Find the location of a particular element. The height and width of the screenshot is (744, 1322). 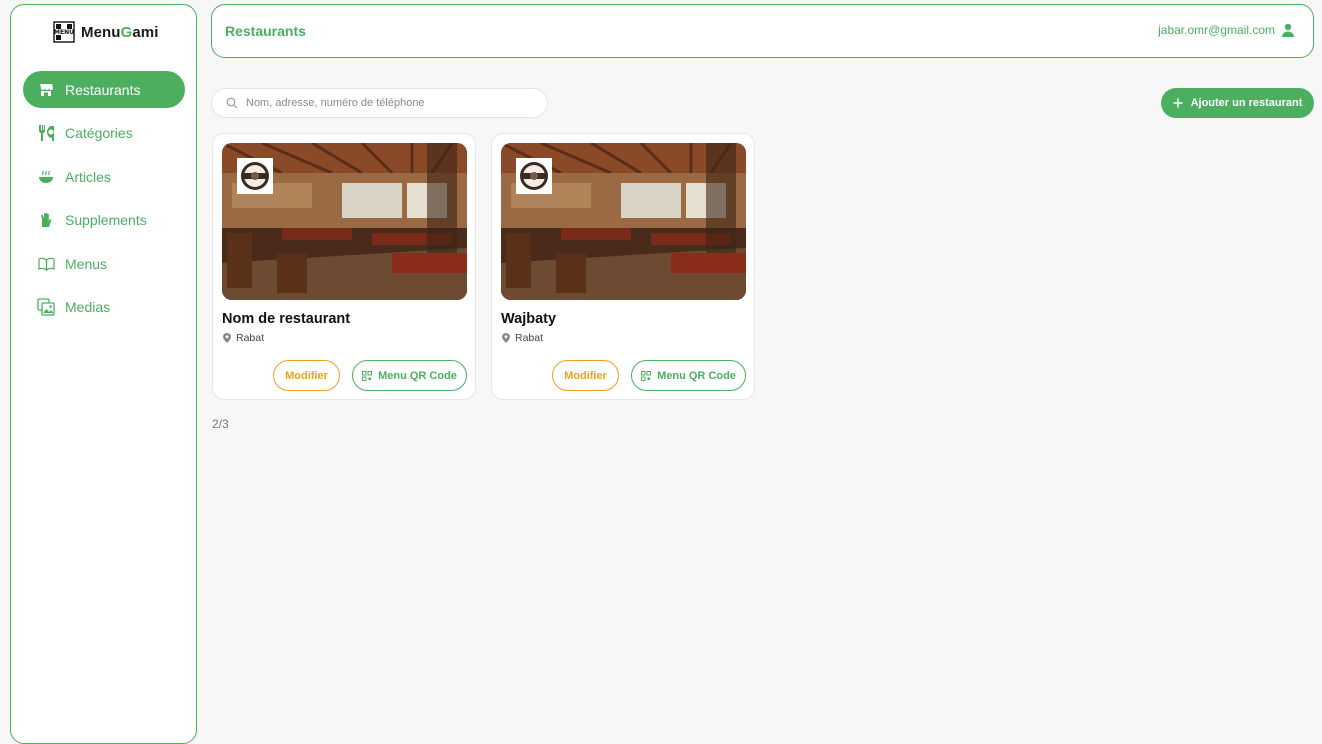

sidebar-item-articles: Articles is located at coordinates (104, 176).